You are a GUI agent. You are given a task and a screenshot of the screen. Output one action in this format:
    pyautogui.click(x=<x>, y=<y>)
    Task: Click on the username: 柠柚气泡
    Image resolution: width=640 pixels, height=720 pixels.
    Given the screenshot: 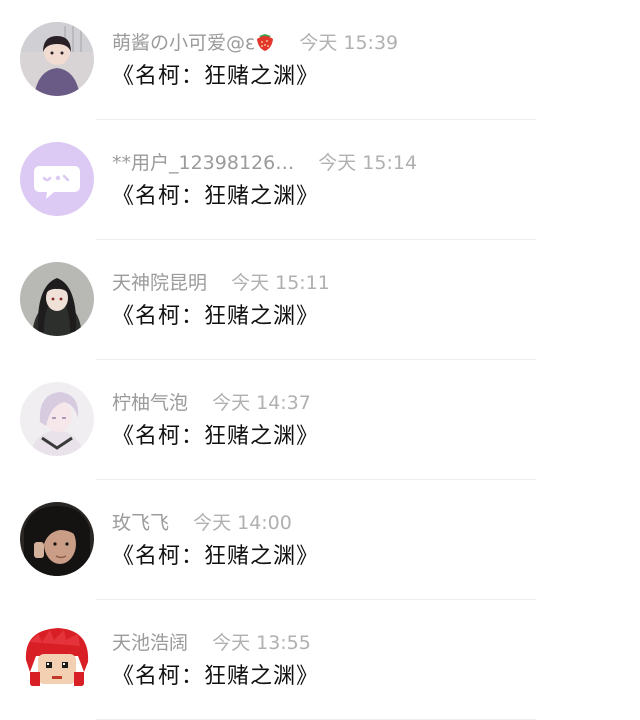 What is the action you would take?
    pyautogui.click(x=150, y=403)
    